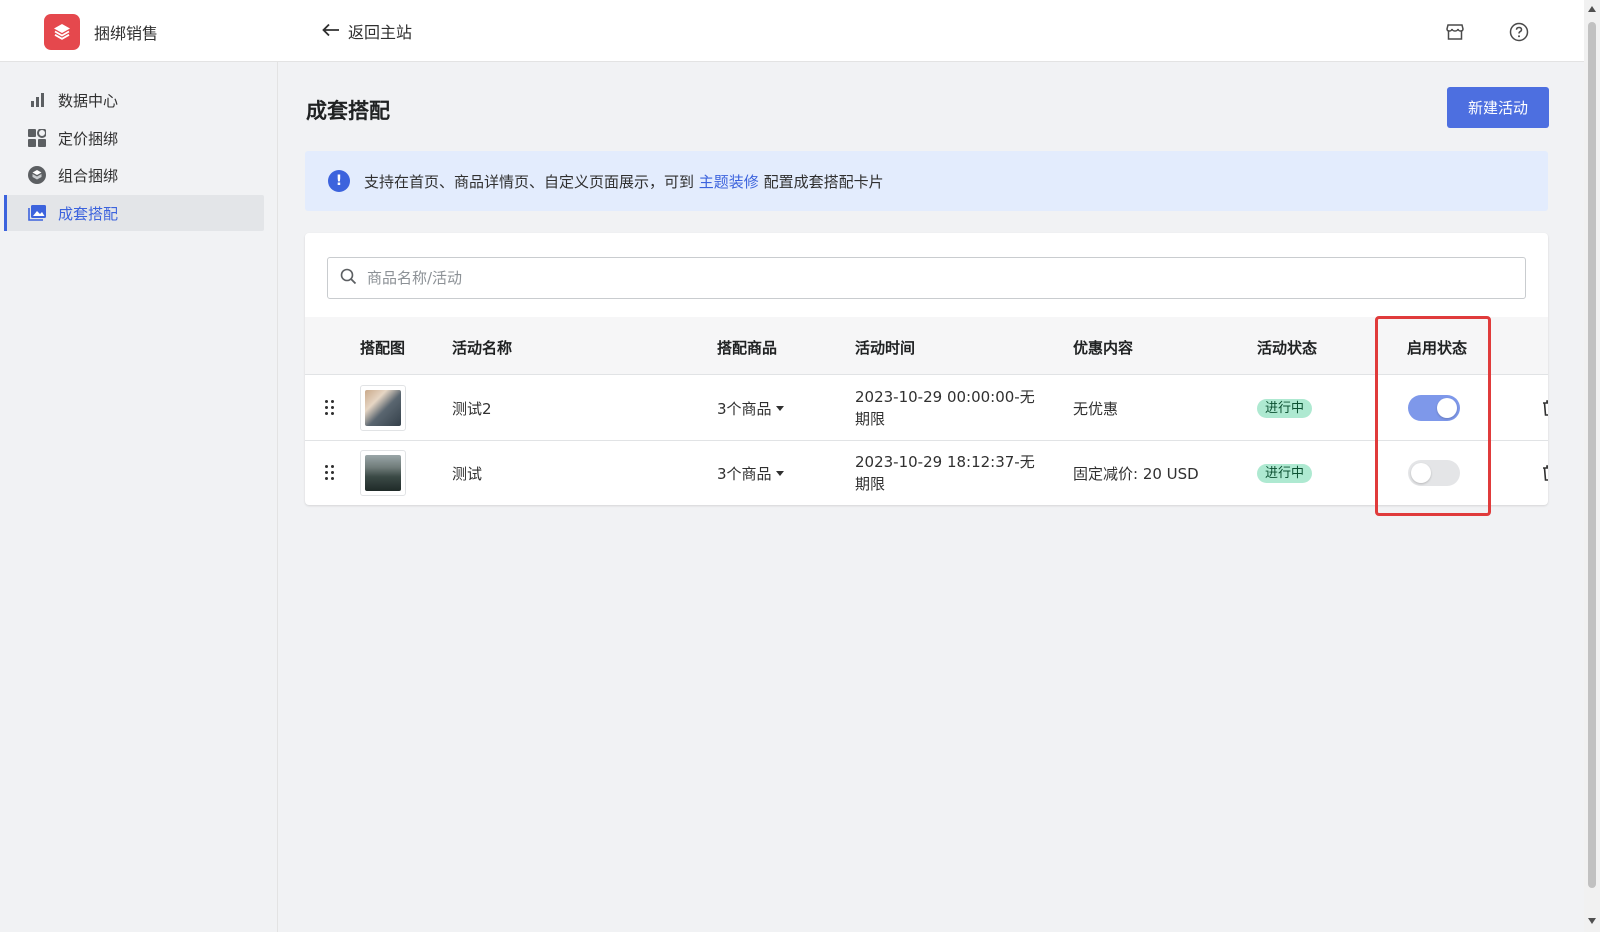 This screenshot has height=932, width=1600. What do you see at coordinates (823, 181) in the screenshot?
I see `banner-text-after: 配置成套搭配卡片` at bounding box center [823, 181].